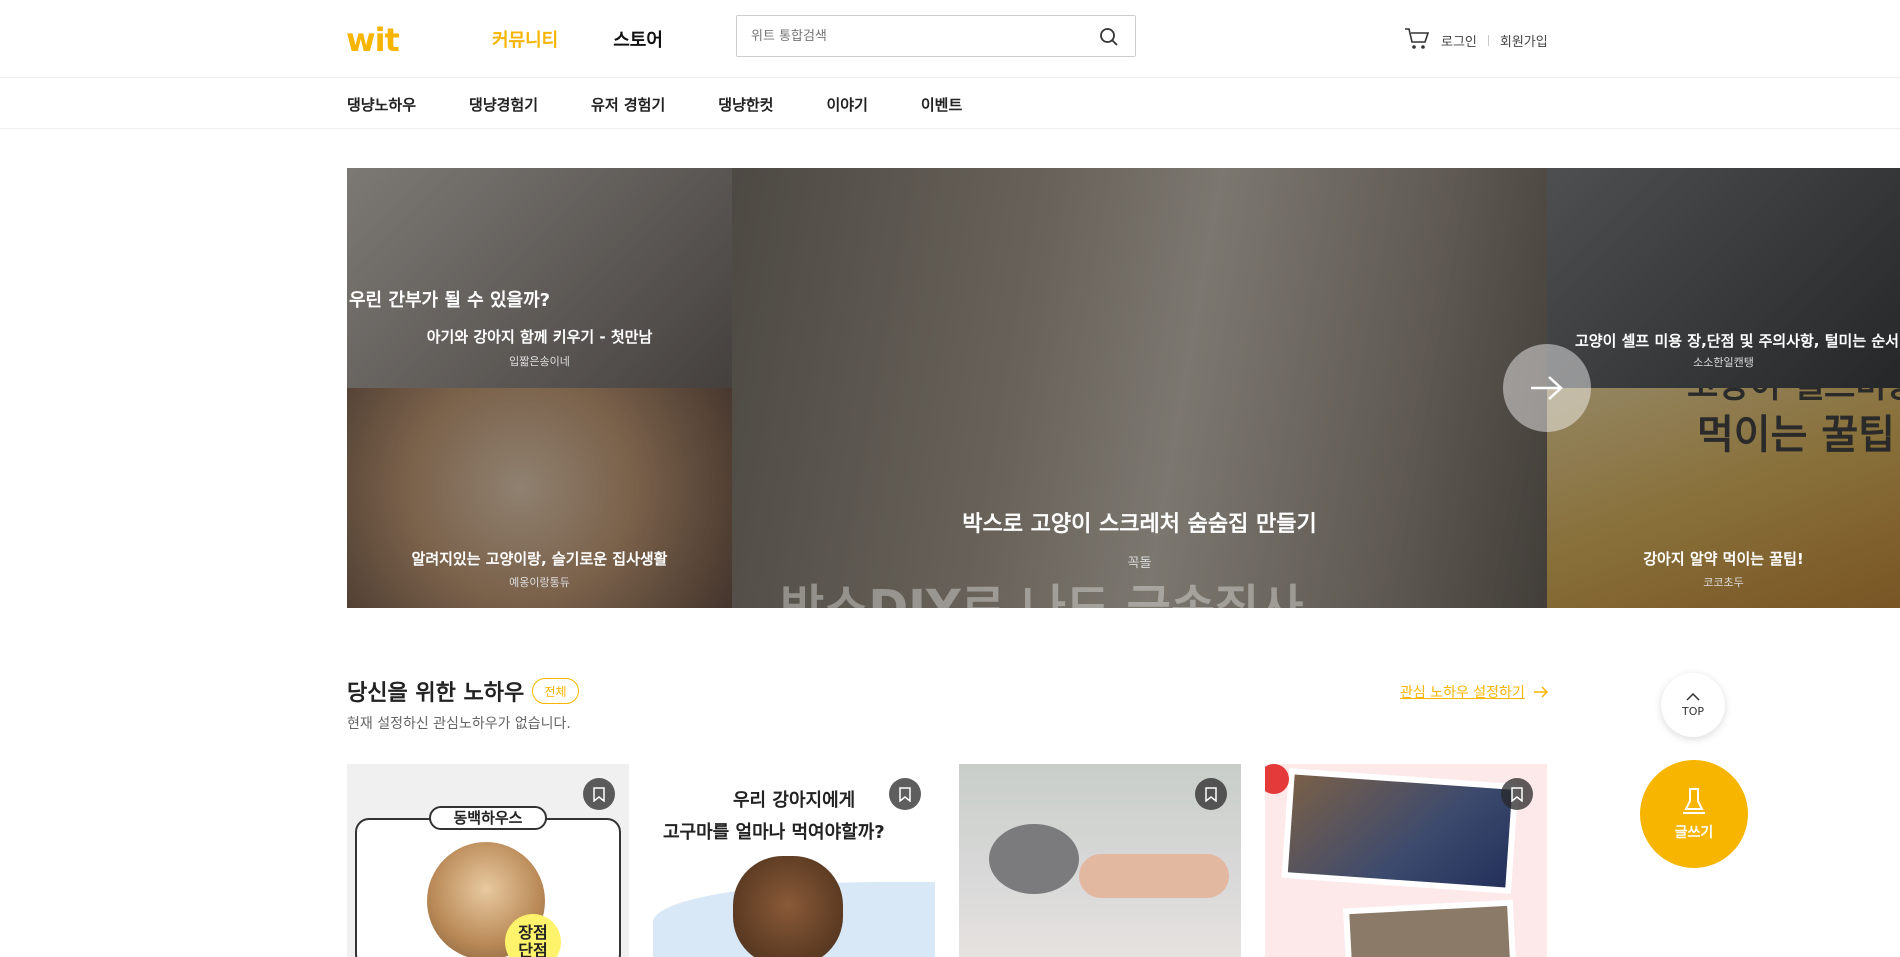 Image resolution: width=1900 pixels, height=957 pixels. Describe the element at coordinates (745, 104) in the screenshot. I see `subnav-item-photo: 댕냥한컷` at that location.